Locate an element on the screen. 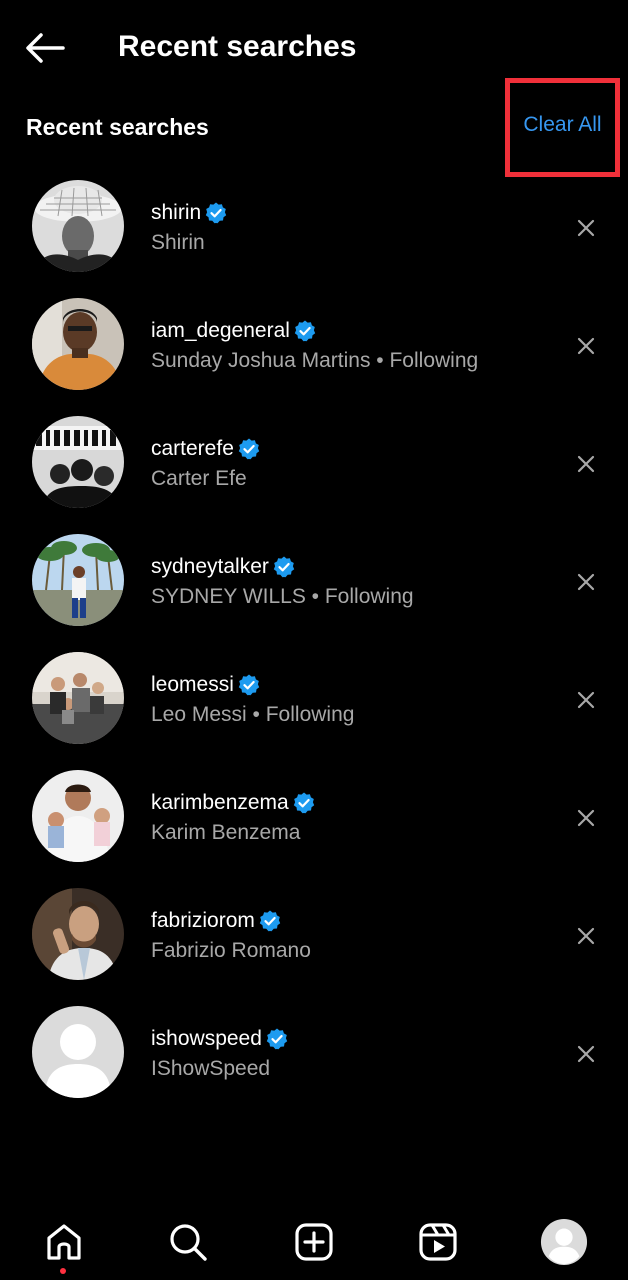  home-icon is located at coordinates (64, 1242).